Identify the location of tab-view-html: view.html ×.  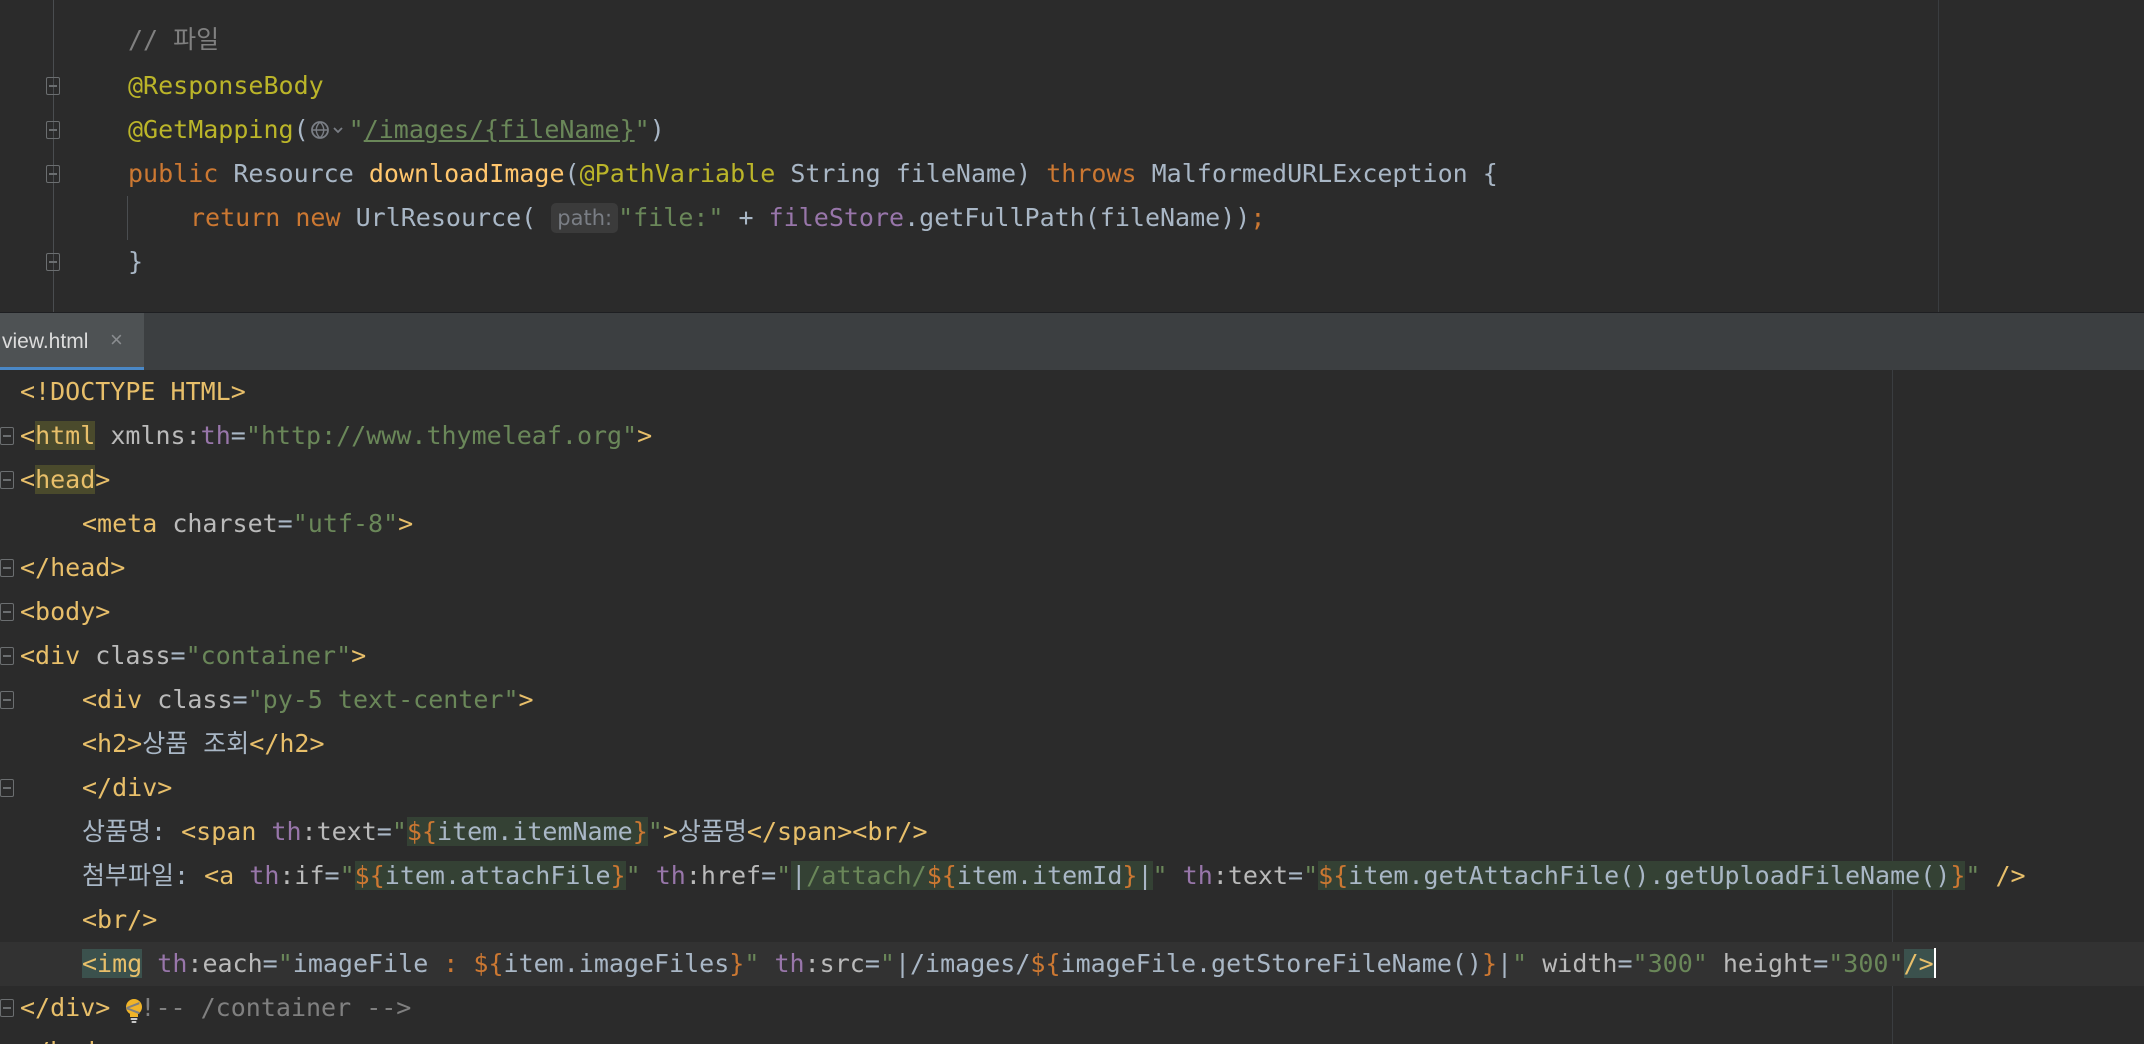
(72, 342).